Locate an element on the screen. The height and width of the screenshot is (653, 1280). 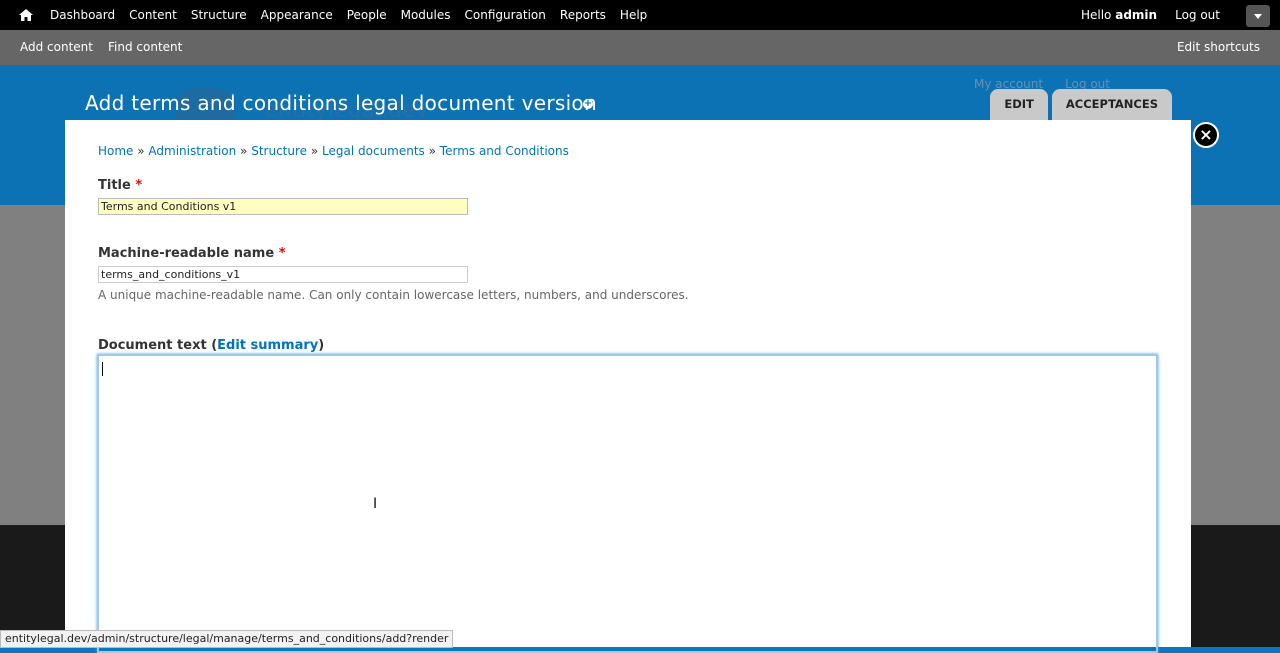
menu-structure: Structure is located at coordinates (219, 15).